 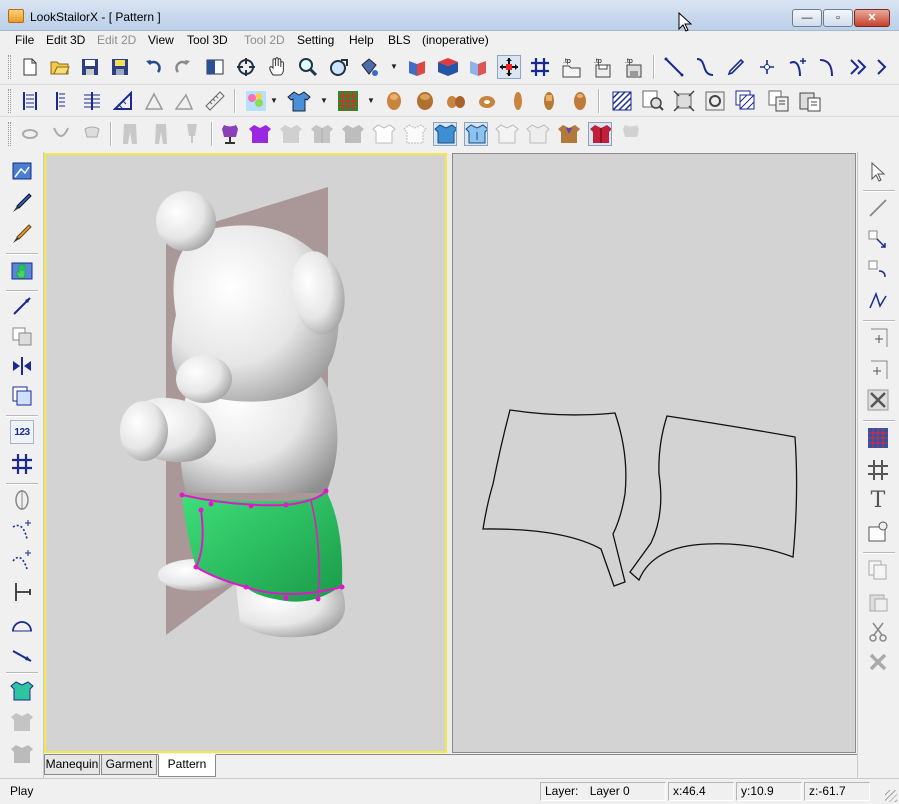 I want to click on rotate-view-icon, so click(x=246, y=67).